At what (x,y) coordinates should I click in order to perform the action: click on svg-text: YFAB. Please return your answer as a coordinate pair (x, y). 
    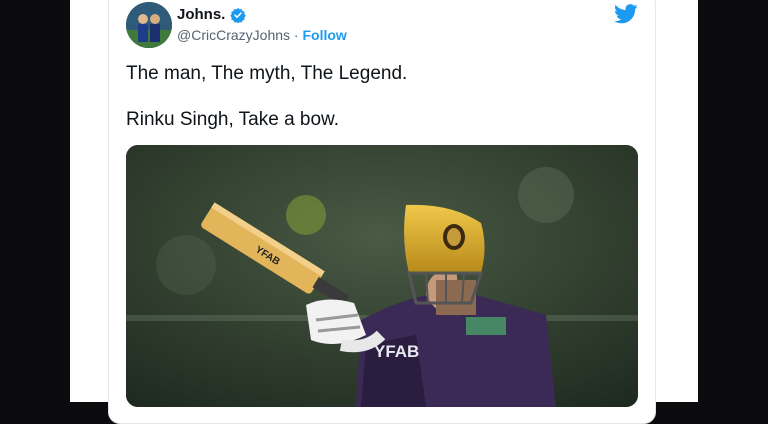
    Looking at the image, I should click on (396, 351).